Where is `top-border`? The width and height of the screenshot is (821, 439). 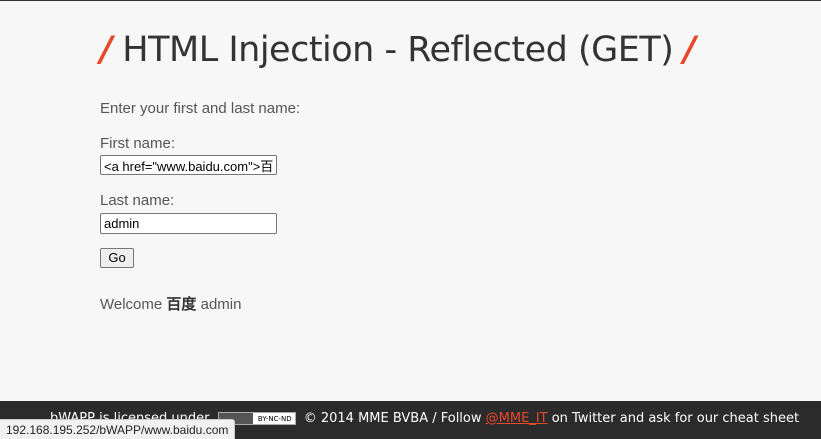
top-border is located at coordinates (410, 0).